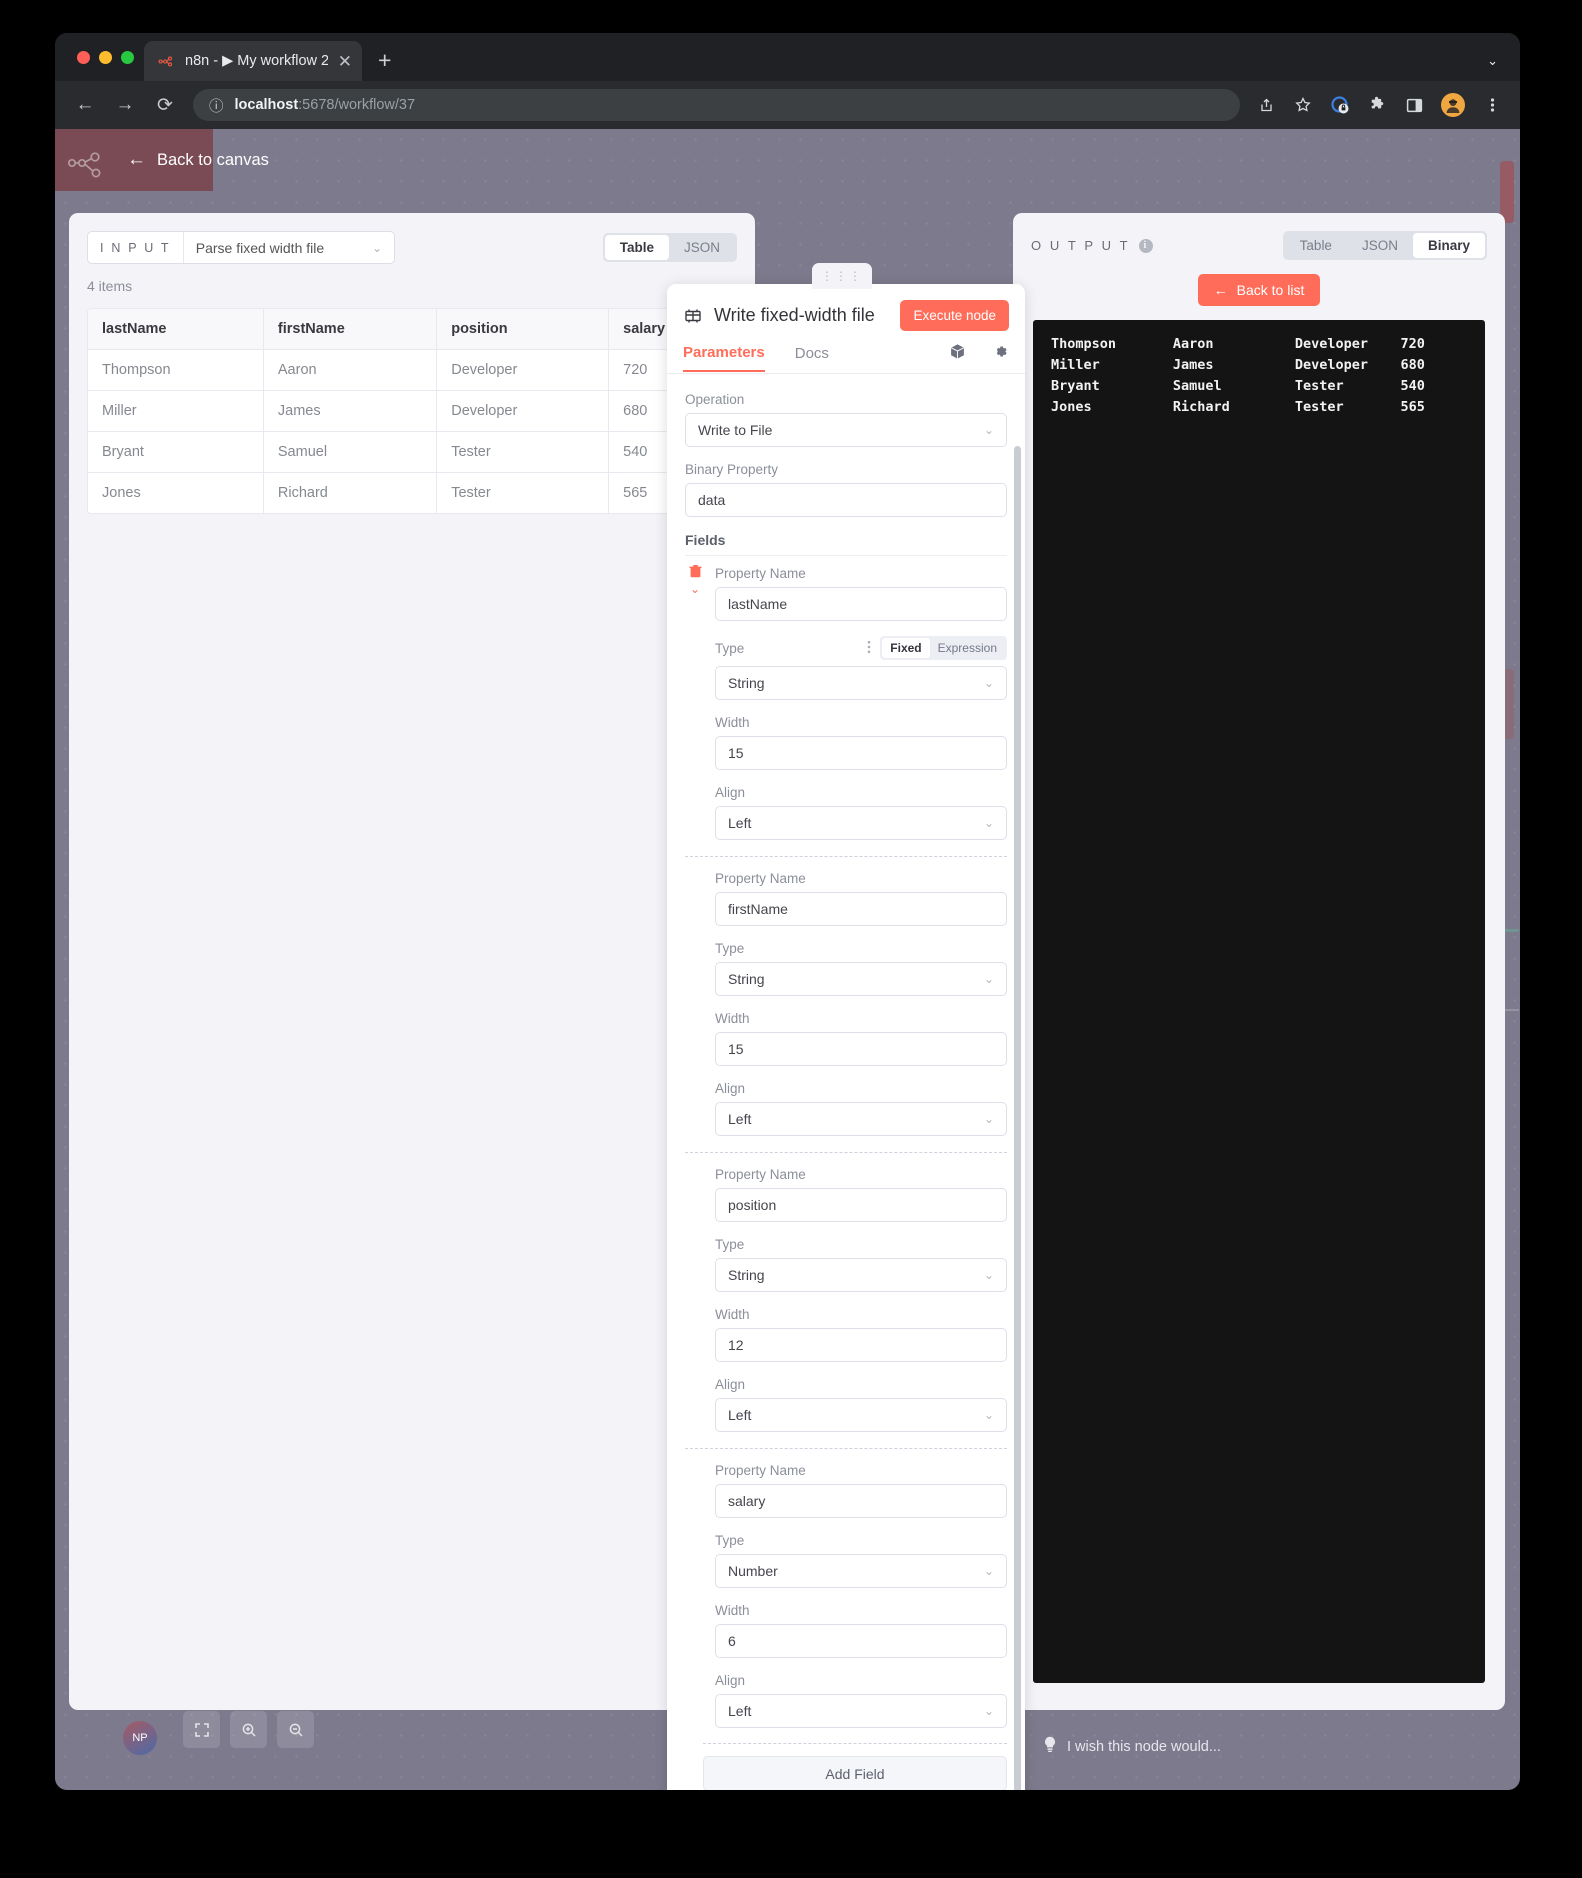 The width and height of the screenshot is (1582, 1878). Describe the element at coordinates (1492, 105) in the screenshot. I see `chrome-menu-icon` at that location.